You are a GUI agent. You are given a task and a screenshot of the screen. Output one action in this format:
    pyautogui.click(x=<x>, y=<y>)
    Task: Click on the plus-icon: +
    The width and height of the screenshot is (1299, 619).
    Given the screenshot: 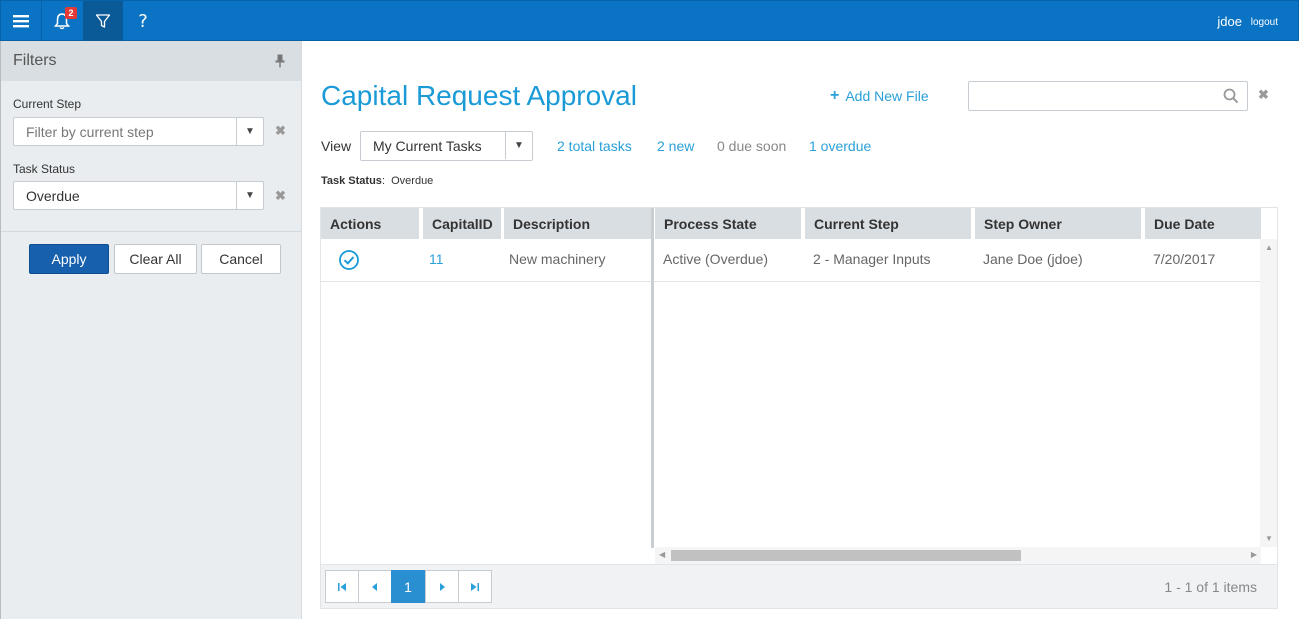 What is the action you would take?
    pyautogui.click(x=835, y=95)
    